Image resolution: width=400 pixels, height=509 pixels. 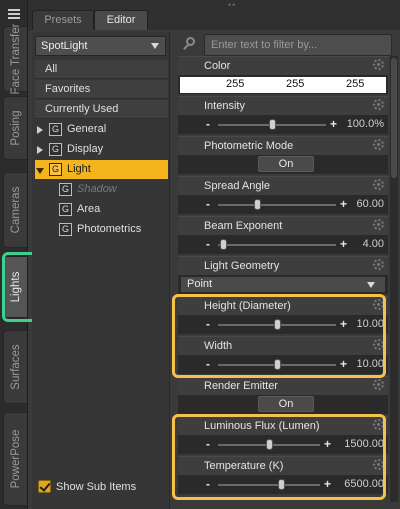 What do you see at coordinates (101, 169) in the screenshot?
I see `list-item-light: G Light` at bounding box center [101, 169].